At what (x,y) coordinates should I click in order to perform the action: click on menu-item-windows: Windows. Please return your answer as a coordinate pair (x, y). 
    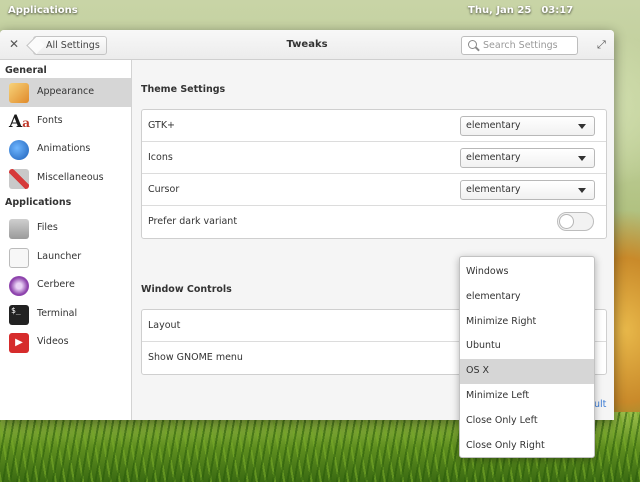
    Looking at the image, I should click on (527, 272).